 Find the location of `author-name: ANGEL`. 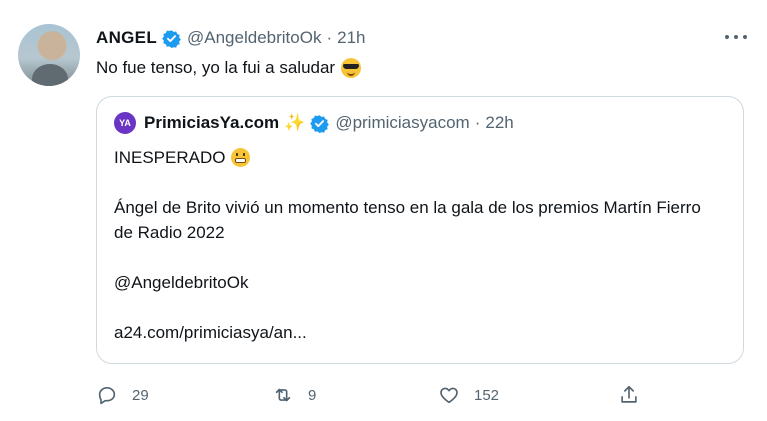

author-name: ANGEL is located at coordinates (126, 38).